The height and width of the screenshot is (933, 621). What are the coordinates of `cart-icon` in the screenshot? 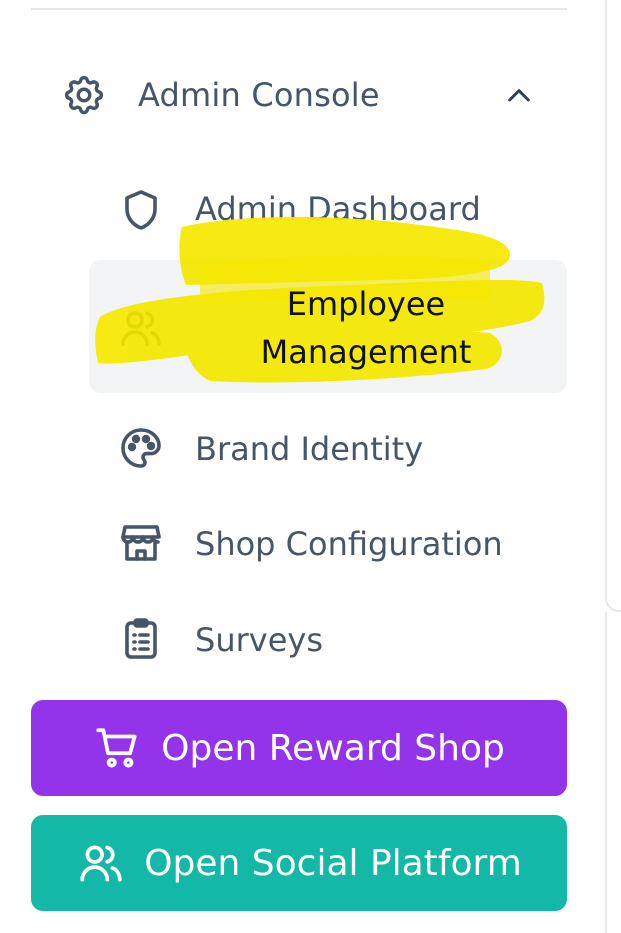 It's located at (116, 748).